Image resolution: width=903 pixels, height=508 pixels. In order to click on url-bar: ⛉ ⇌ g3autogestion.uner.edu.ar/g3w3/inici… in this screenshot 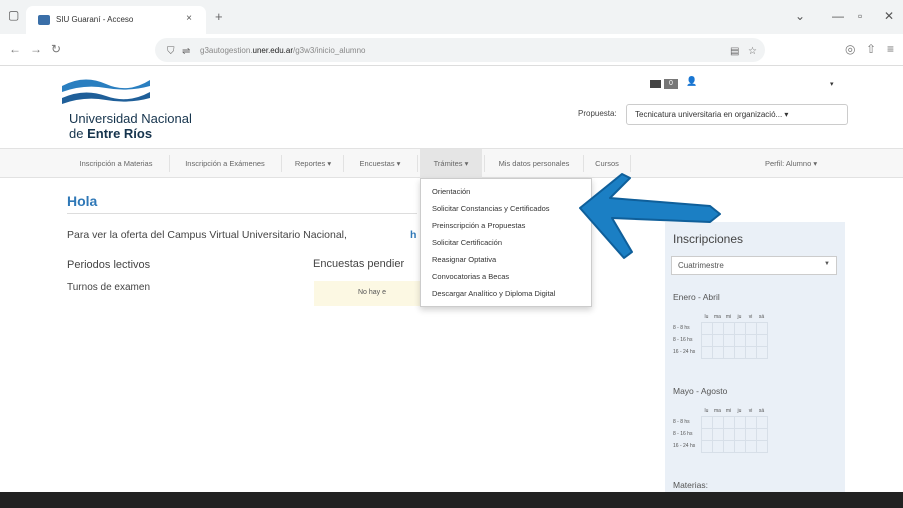, I will do `click(460, 50)`.